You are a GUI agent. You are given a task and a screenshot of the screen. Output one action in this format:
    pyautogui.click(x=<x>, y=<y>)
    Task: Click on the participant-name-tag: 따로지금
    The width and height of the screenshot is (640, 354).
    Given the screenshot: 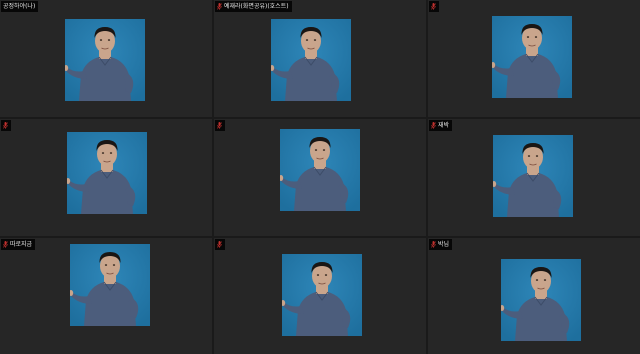 What is the action you would take?
    pyautogui.click(x=18, y=244)
    